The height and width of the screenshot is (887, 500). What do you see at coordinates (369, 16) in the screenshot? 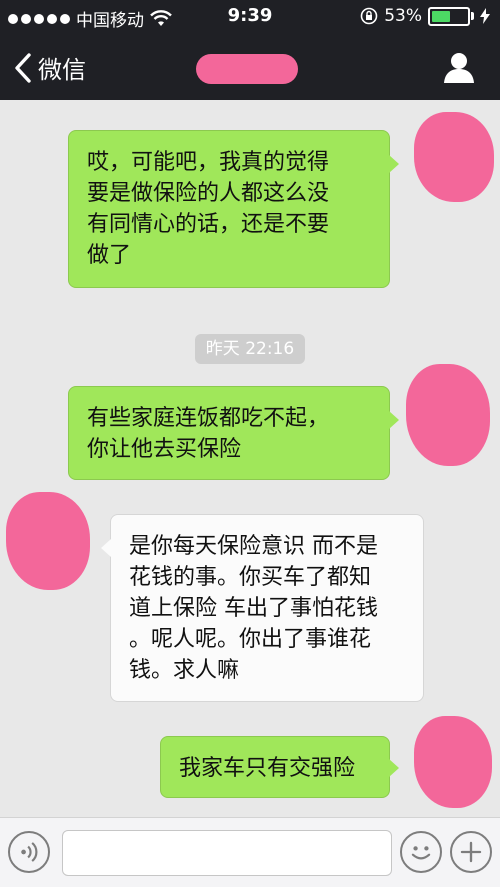
I see `rotation-lock-icon` at bounding box center [369, 16].